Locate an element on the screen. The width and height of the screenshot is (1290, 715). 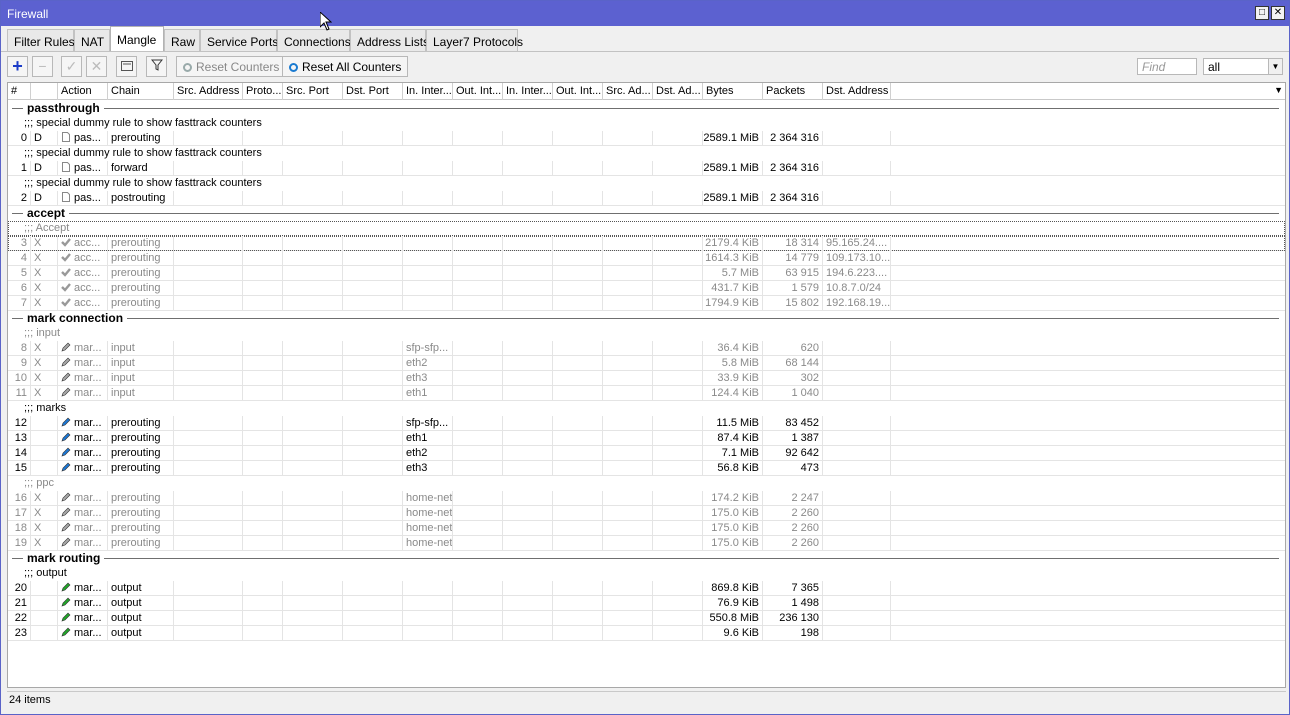
table-row: 10 Xmar... input eth3 33.9 KiB 302 is located at coordinates (646, 378).